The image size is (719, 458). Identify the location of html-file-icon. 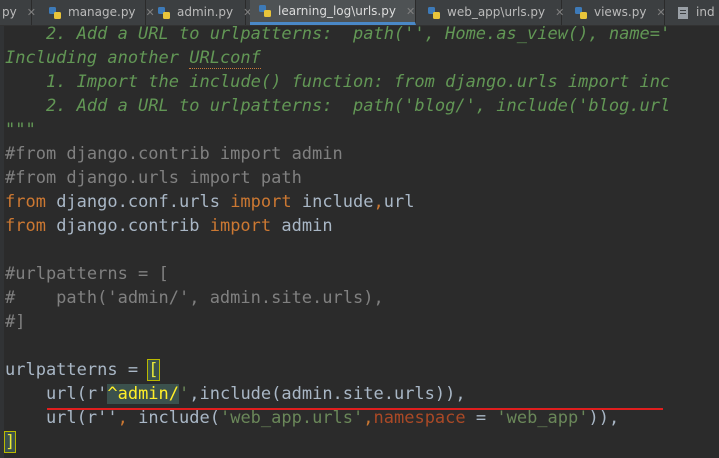
(683, 13).